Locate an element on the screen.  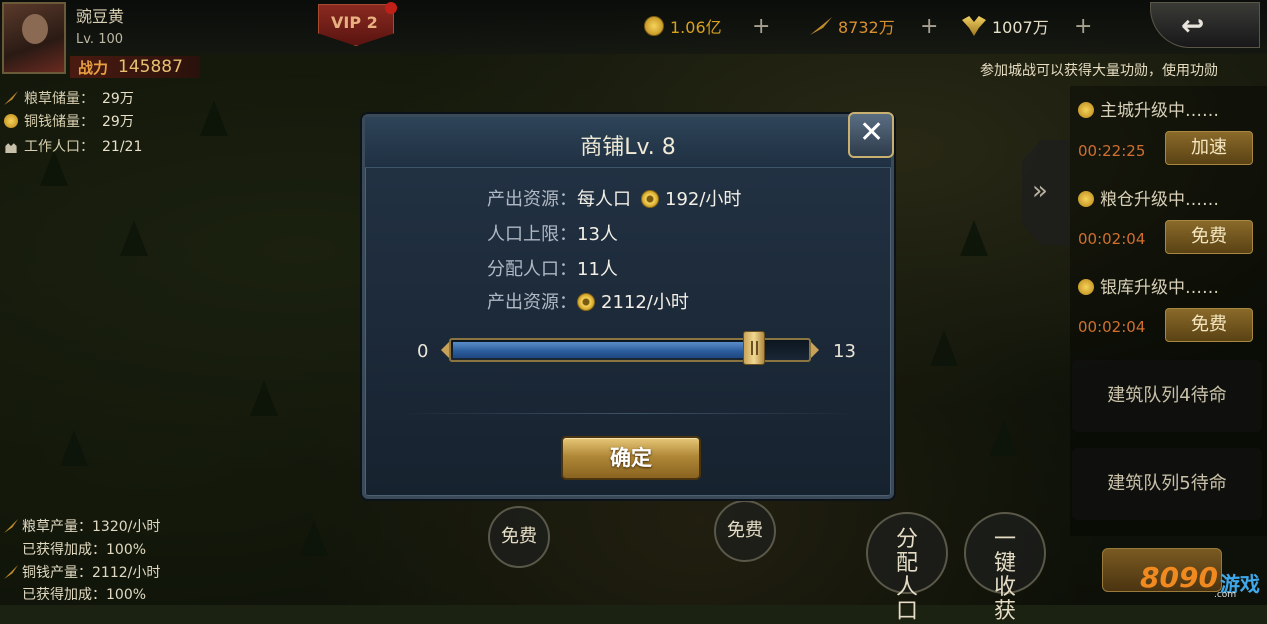
copper-production: 铜钱产量：2112/小时 is located at coordinates (82, 572).